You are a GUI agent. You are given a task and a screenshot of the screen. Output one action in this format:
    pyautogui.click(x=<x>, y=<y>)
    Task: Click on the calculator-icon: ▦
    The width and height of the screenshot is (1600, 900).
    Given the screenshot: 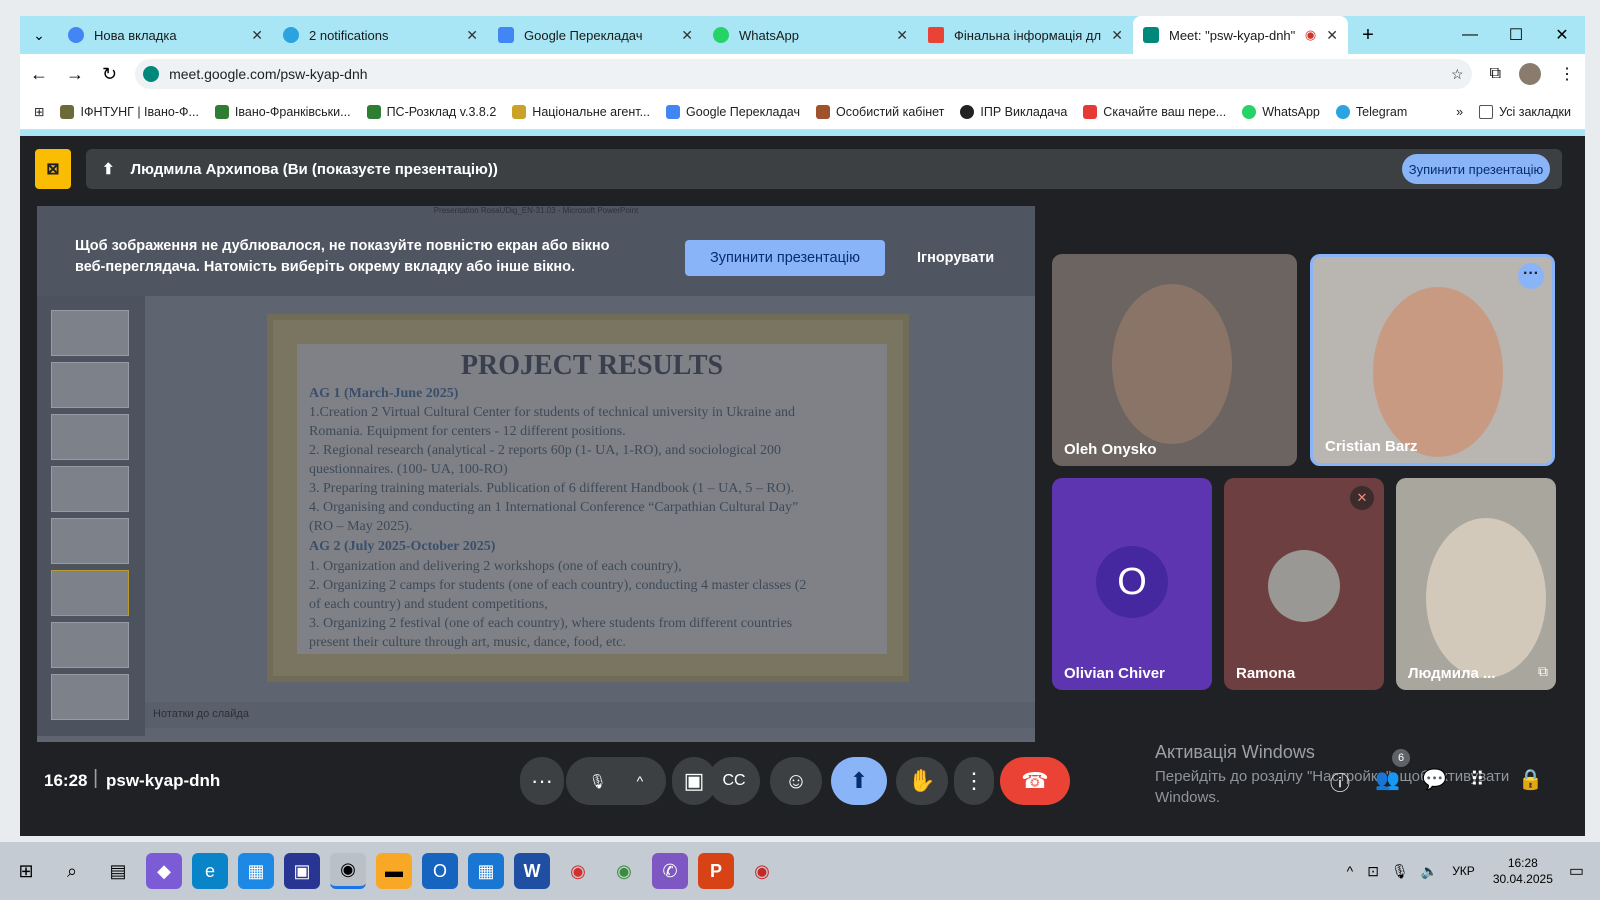 What is the action you would take?
    pyautogui.click(x=486, y=871)
    